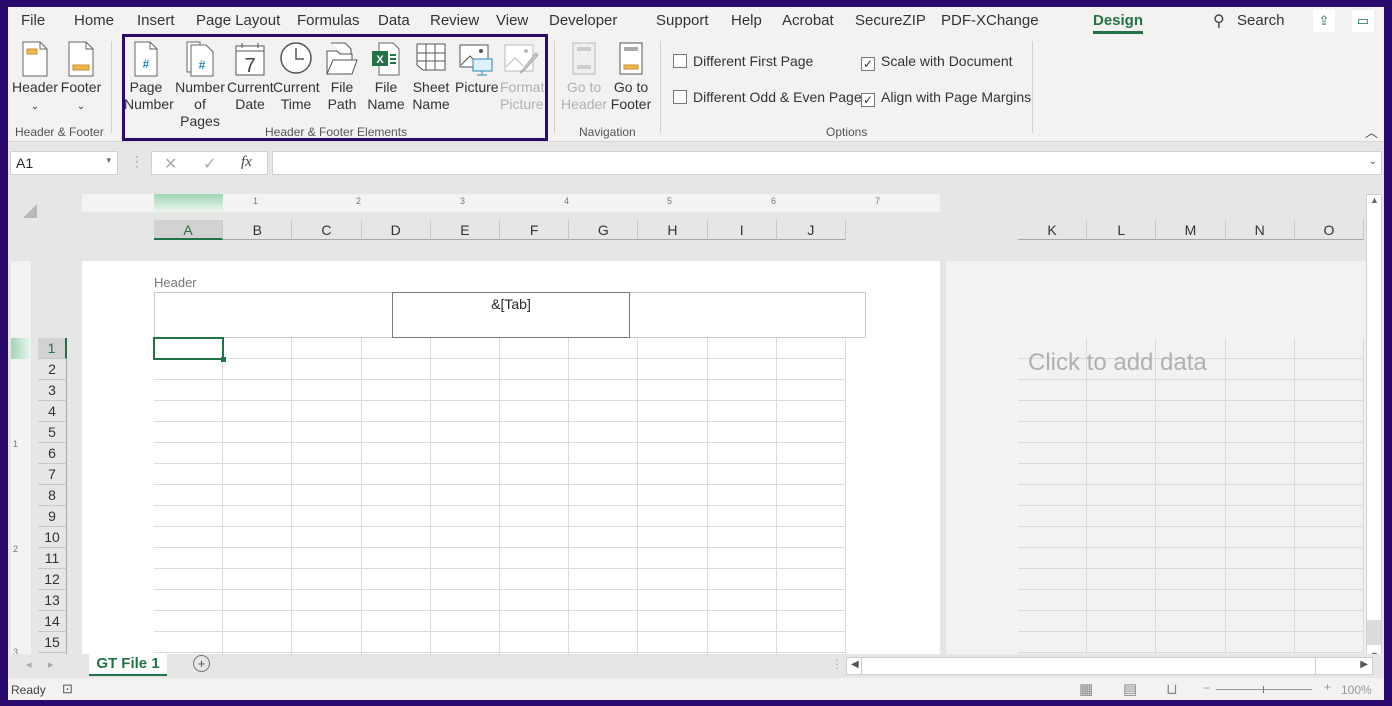 This screenshot has width=1392, height=706. I want to click on header-button: Header ⌄, so click(35, 78).